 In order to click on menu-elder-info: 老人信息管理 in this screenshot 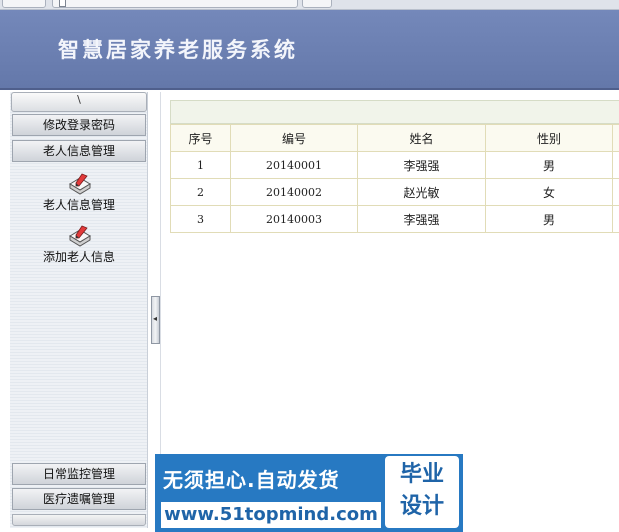, I will do `click(79, 151)`.